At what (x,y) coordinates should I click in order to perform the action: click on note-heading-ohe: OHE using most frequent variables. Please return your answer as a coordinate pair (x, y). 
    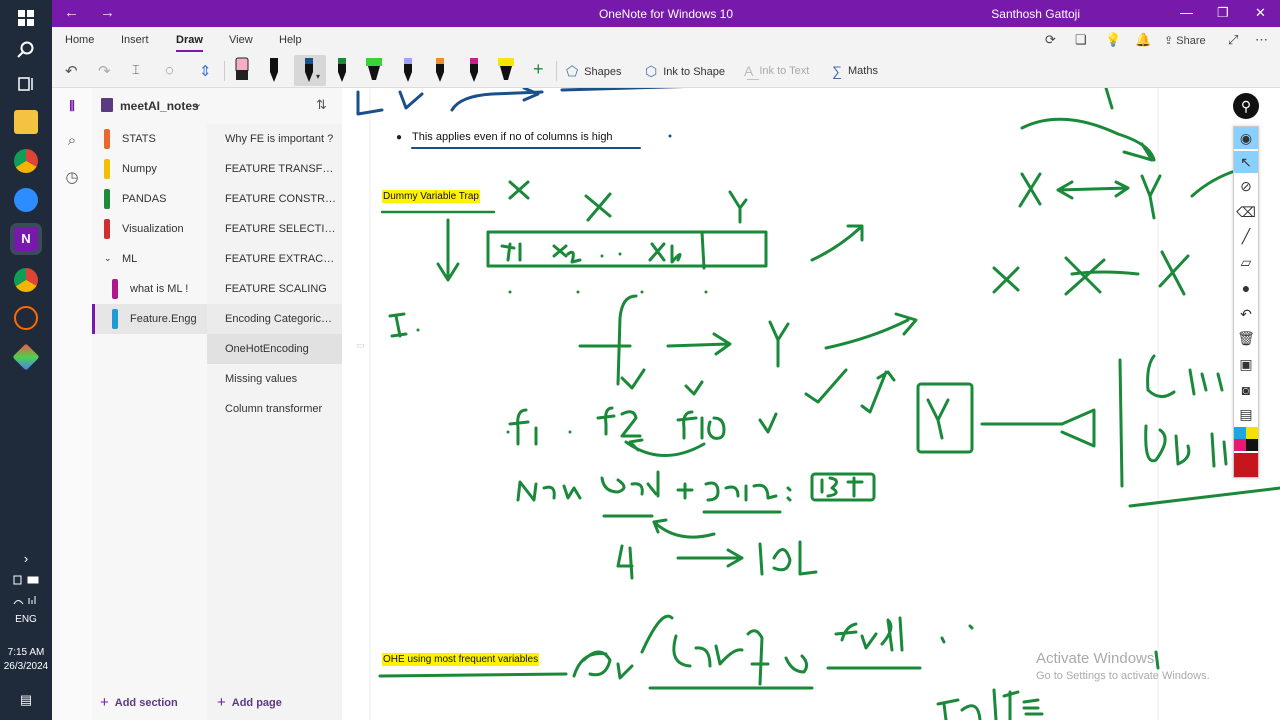
    Looking at the image, I should click on (461, 659).